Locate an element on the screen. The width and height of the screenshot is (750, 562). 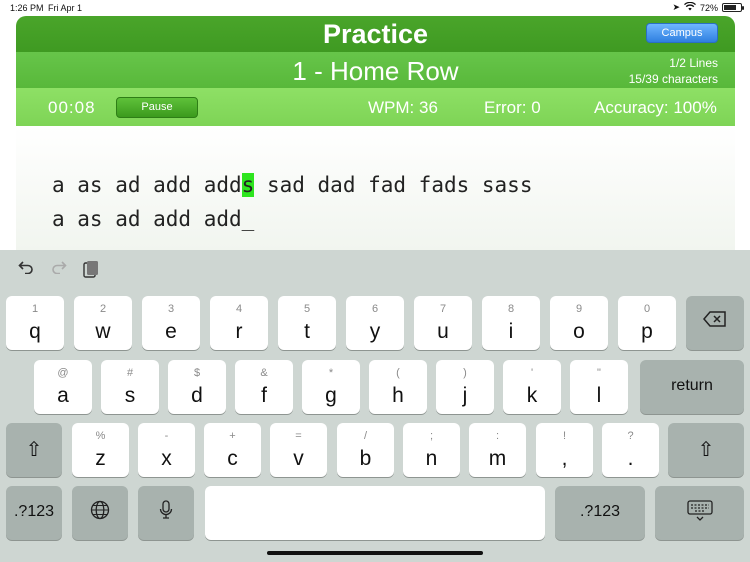
return-label: return is located at coordinates (692, 385).